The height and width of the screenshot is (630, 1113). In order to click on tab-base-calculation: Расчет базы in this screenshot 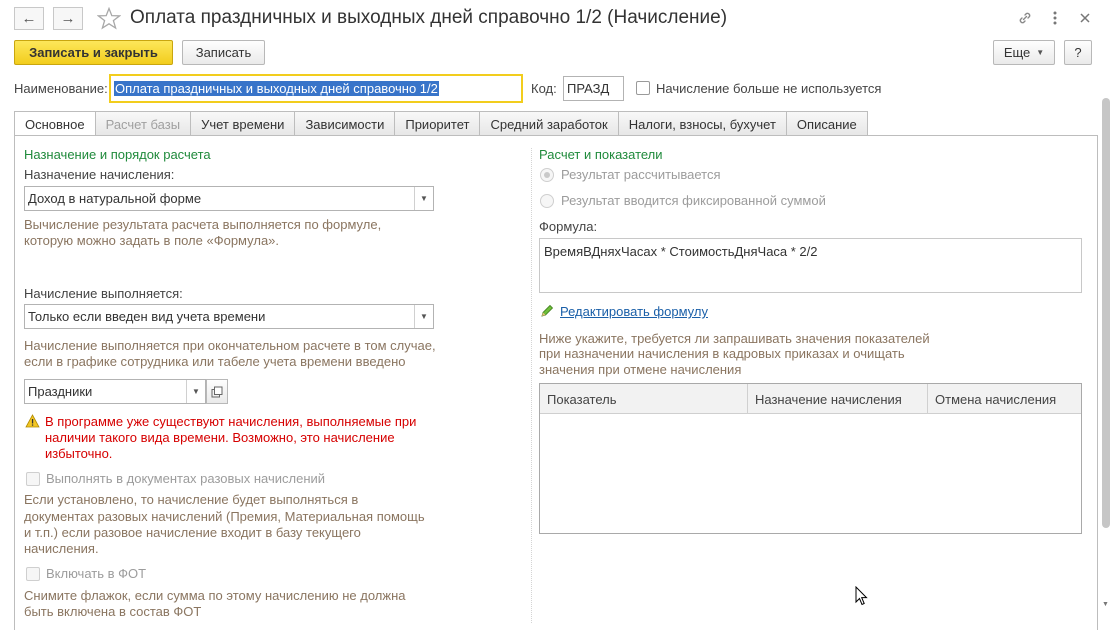, I will do `click(143, 123)`.